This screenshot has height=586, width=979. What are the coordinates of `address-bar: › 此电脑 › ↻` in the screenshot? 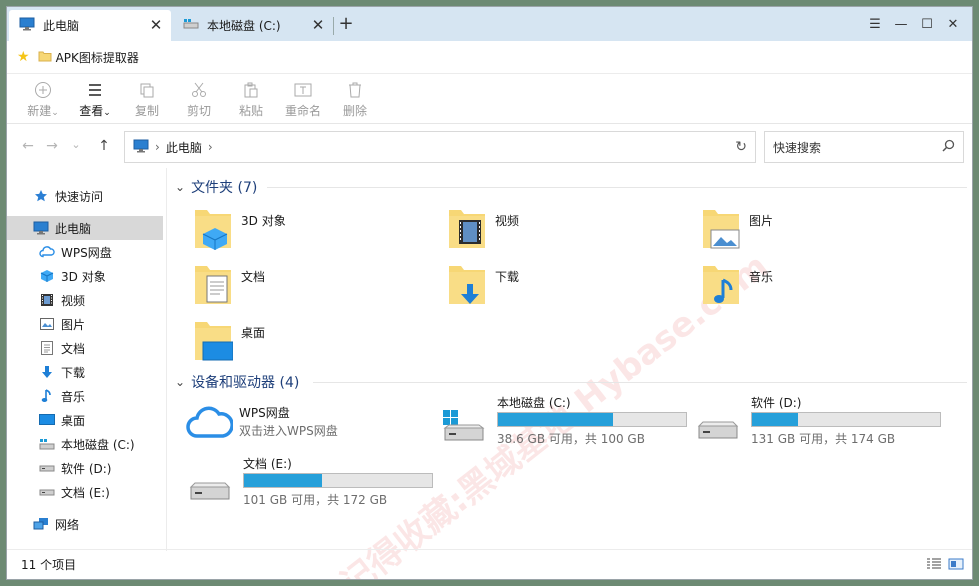 It's located at (440, 147).